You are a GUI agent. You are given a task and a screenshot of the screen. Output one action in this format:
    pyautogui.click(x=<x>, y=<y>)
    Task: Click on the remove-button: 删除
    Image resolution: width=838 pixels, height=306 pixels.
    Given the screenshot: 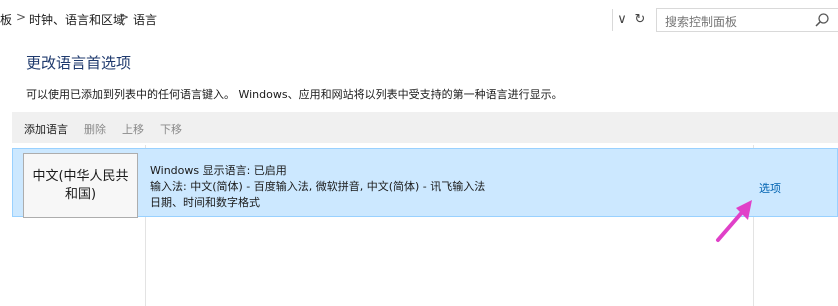 What is the action you would take?
    pyautogui.click(x=95, y=129)
    